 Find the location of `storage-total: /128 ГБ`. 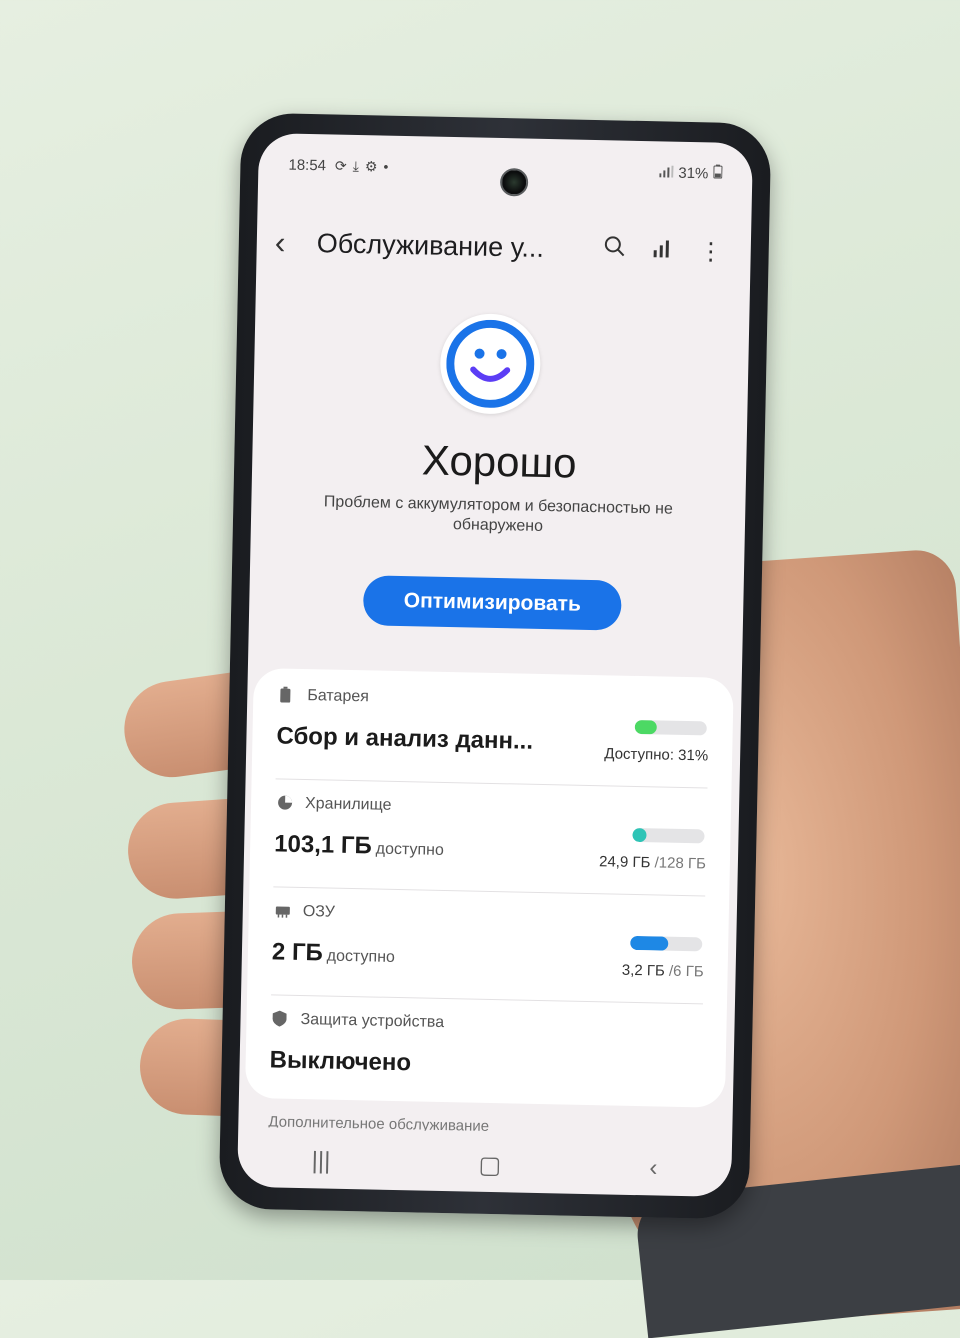

storage-total: /128 ГБ is located at coordinates (680, 863).